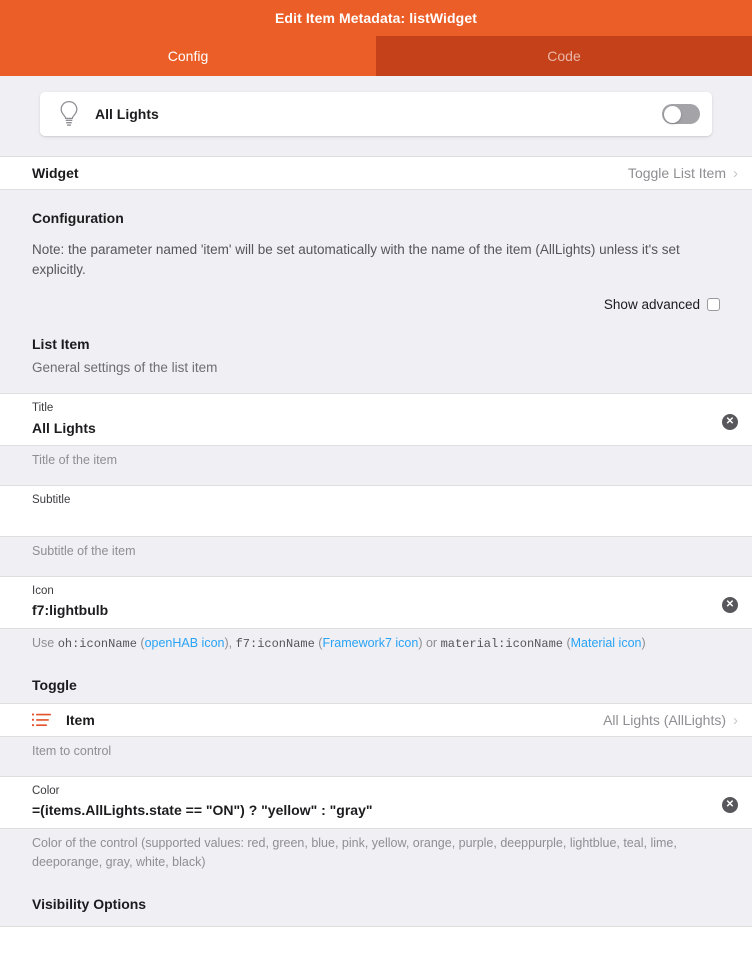 The width and height of the screenshot is (752, 966). Describe the element at coordinates (730, 422) in the screenshot. I see `title-clear-icon: ✕` at that location.